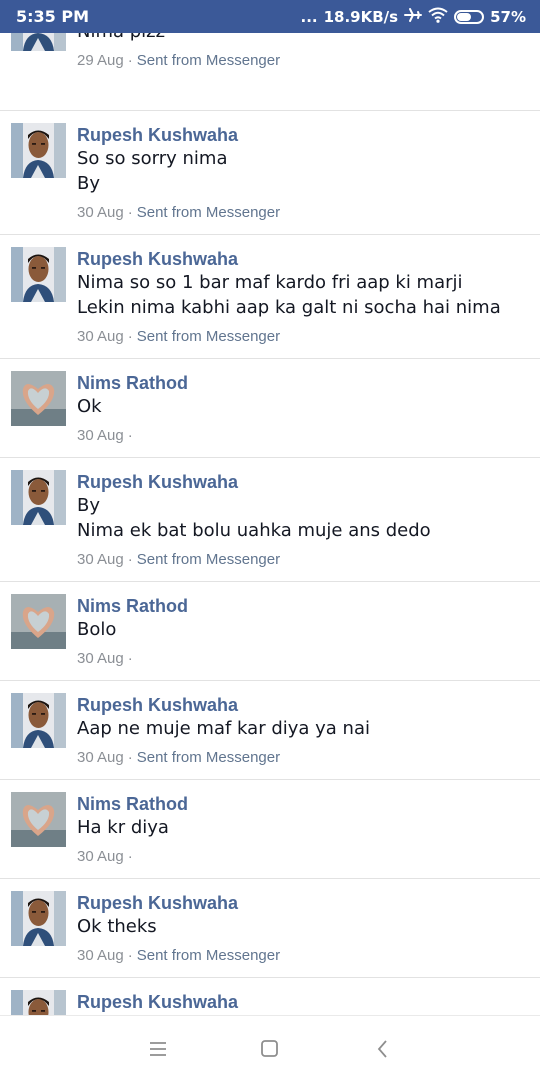 The width and height of the screenshot is (540, 1080). What do you see at coordinates (438, 17) in the screenshot?
I see `wifi-icon` at bounding box center [438, 17].